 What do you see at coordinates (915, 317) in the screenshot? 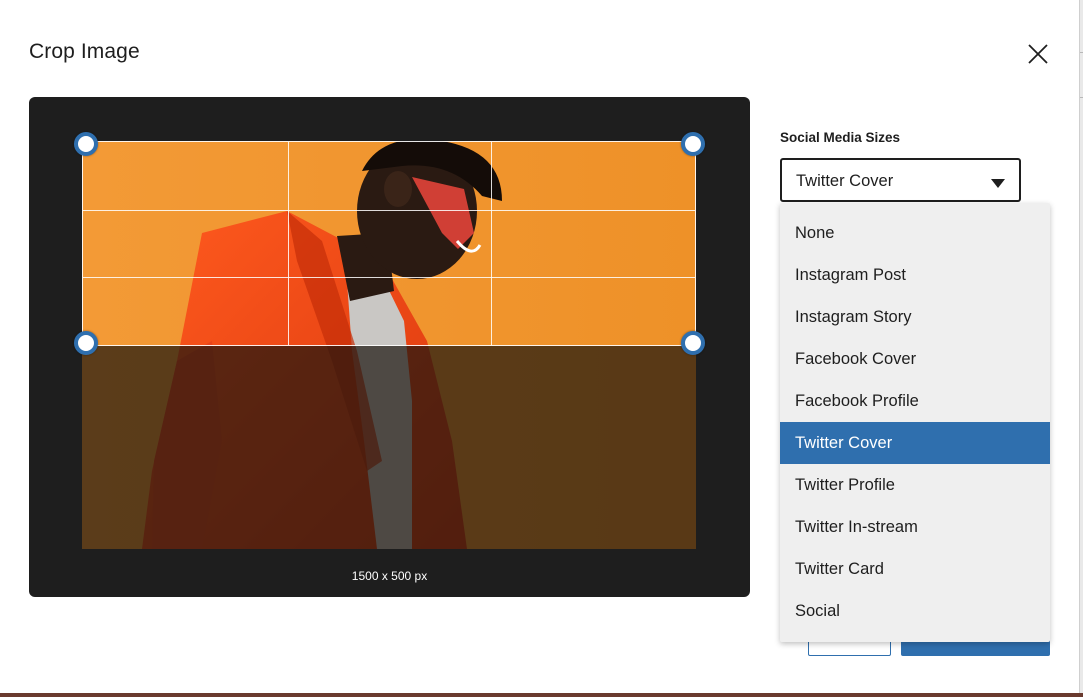
I see `option-instagram-story: Instagram Story` at bounding box center [915, 317].